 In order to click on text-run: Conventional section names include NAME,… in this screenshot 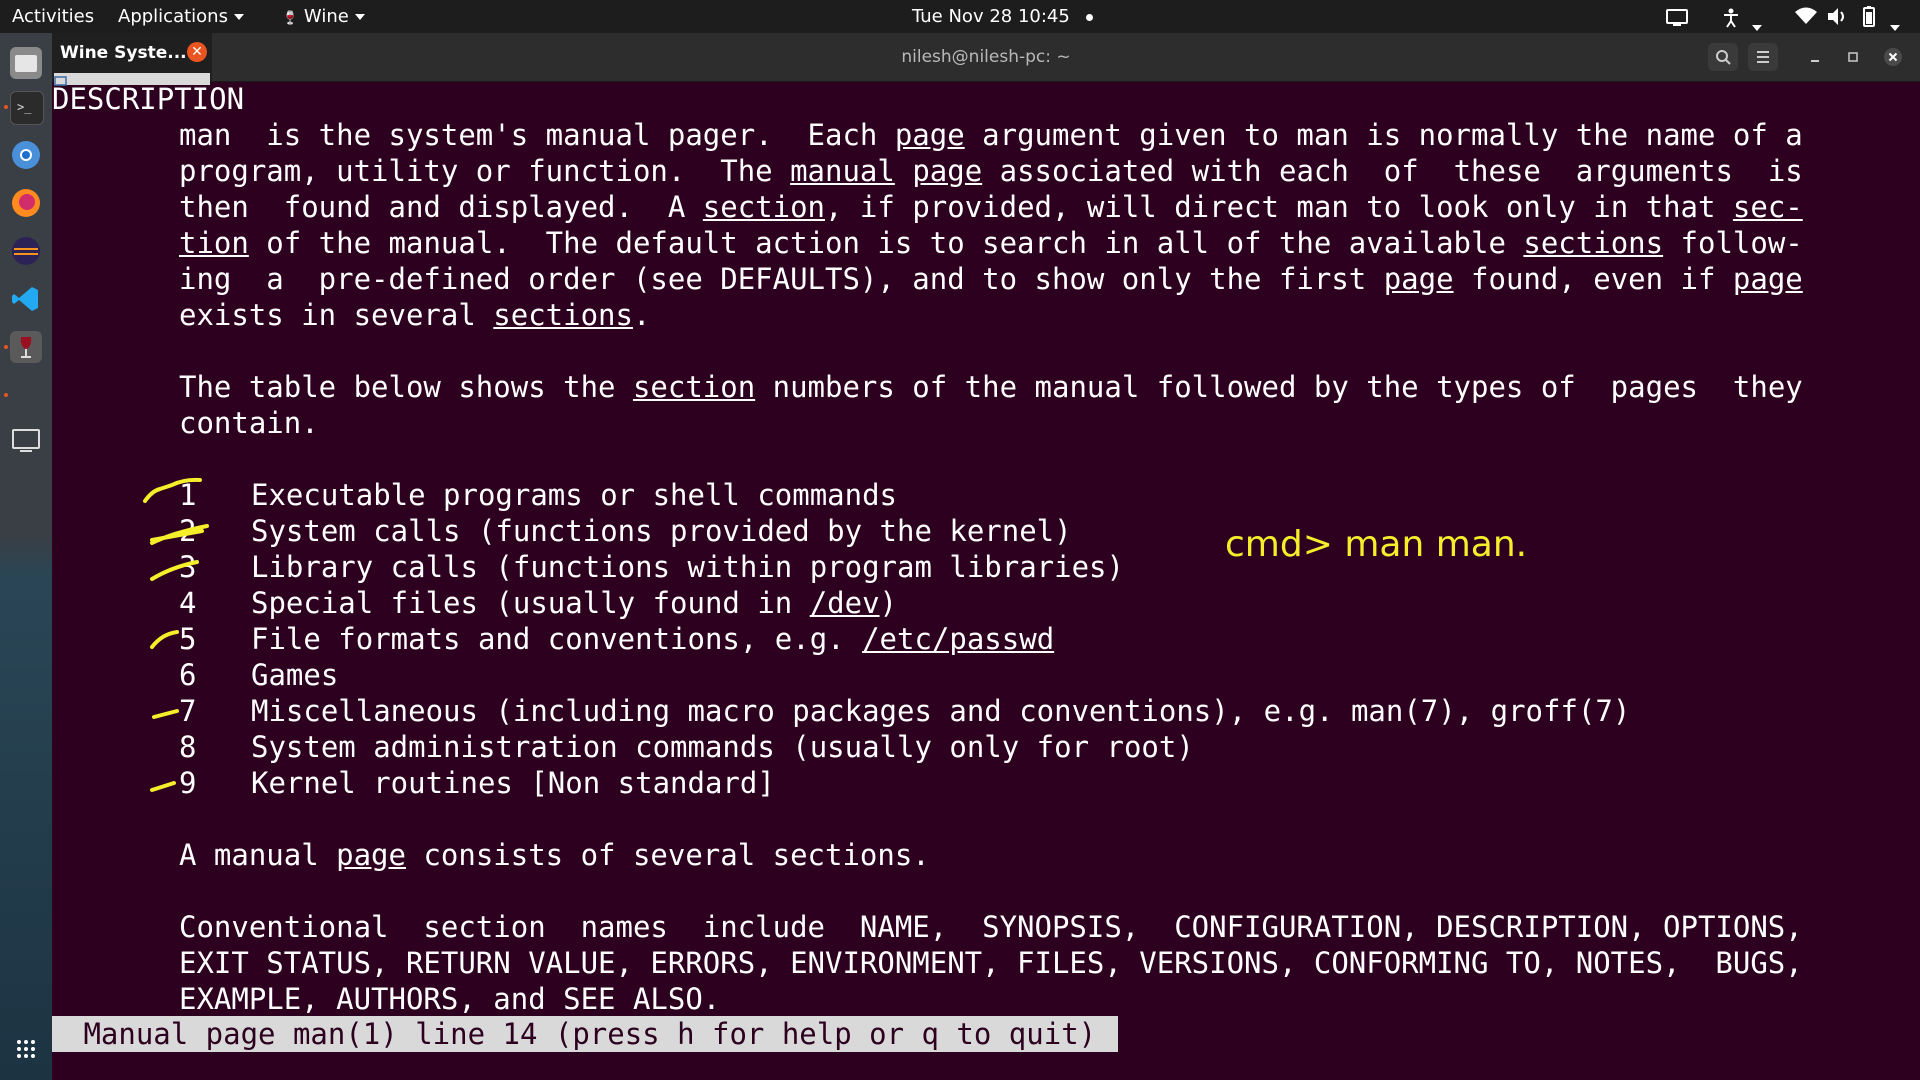, I will do `click(991, 927)`.